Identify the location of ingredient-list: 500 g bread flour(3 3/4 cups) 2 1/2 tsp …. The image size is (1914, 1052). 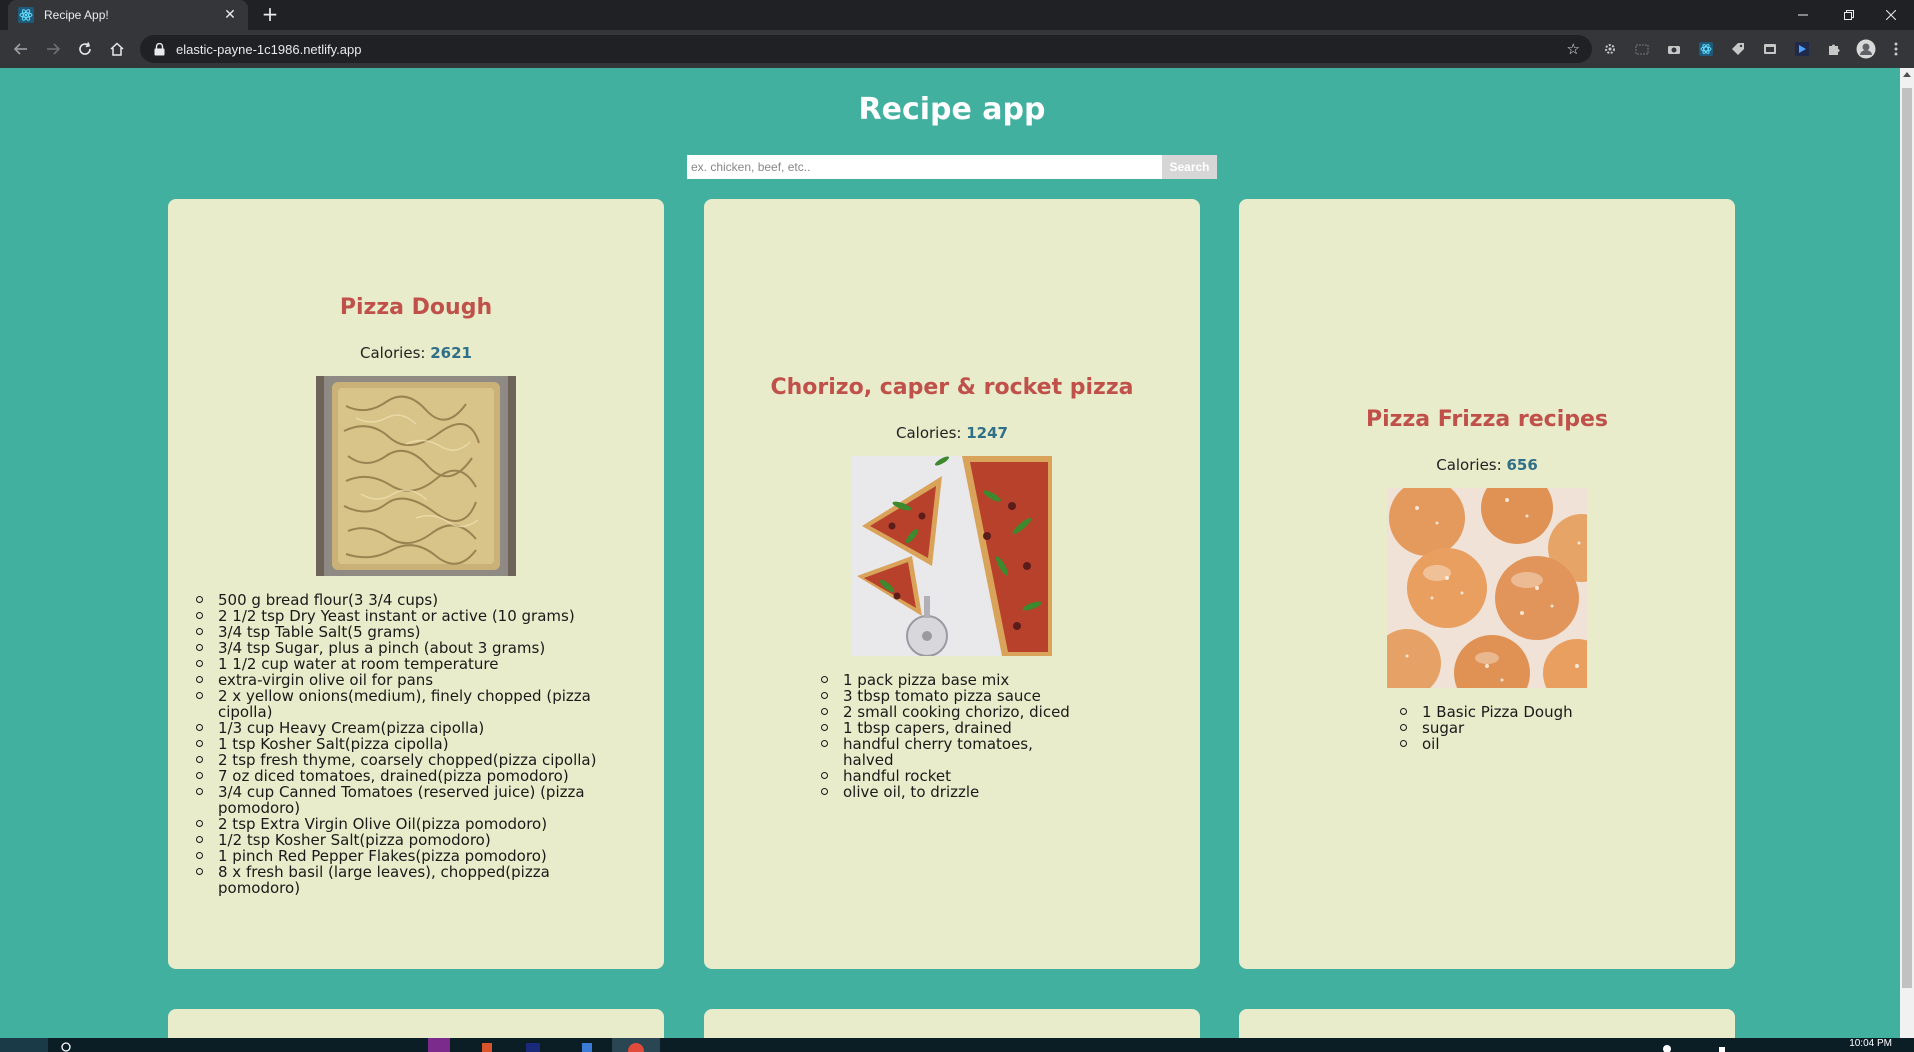
(416, 744).